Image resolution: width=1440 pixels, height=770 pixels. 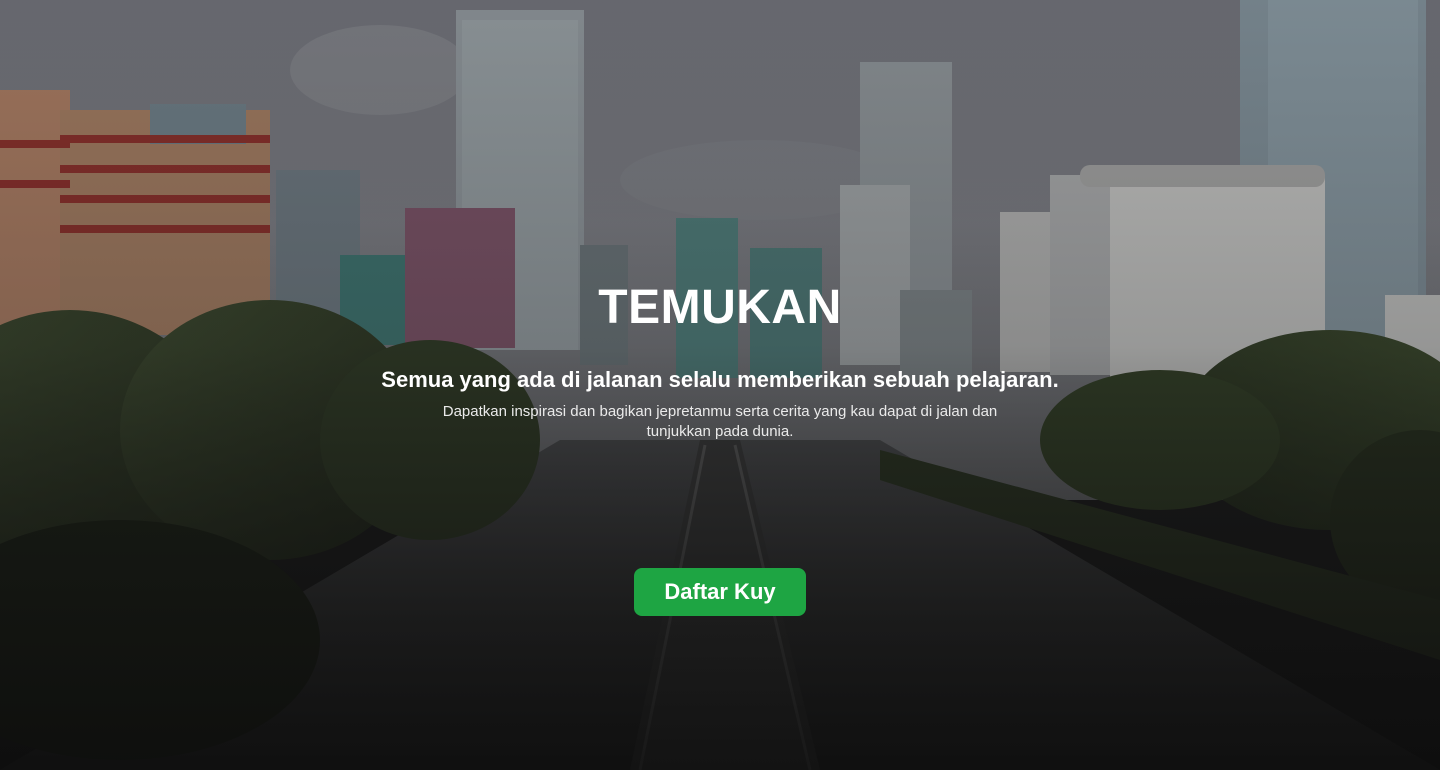 I want to click on signup-button: Daftar Kuy, so click(x=720, y=592).